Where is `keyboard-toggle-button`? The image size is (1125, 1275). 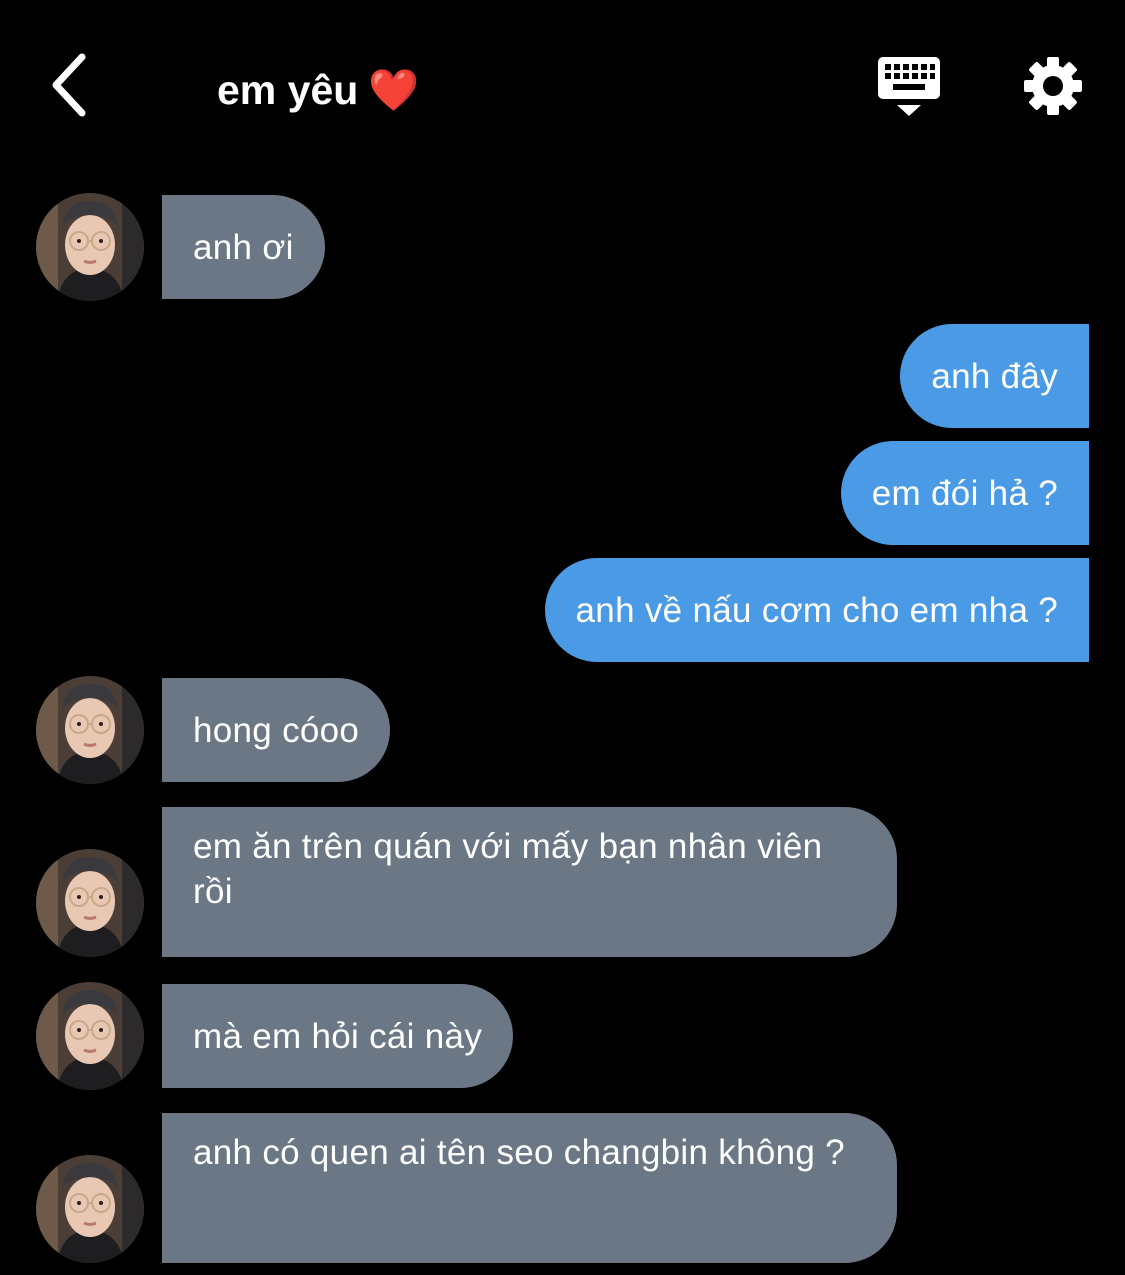 keyboard-toggle-button is located at coordinates (909, 87).